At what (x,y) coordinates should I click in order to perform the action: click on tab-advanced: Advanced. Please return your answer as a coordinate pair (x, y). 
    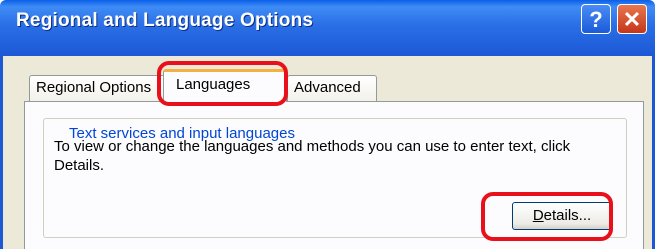
    Looking at the image, I should click on (332, 88).